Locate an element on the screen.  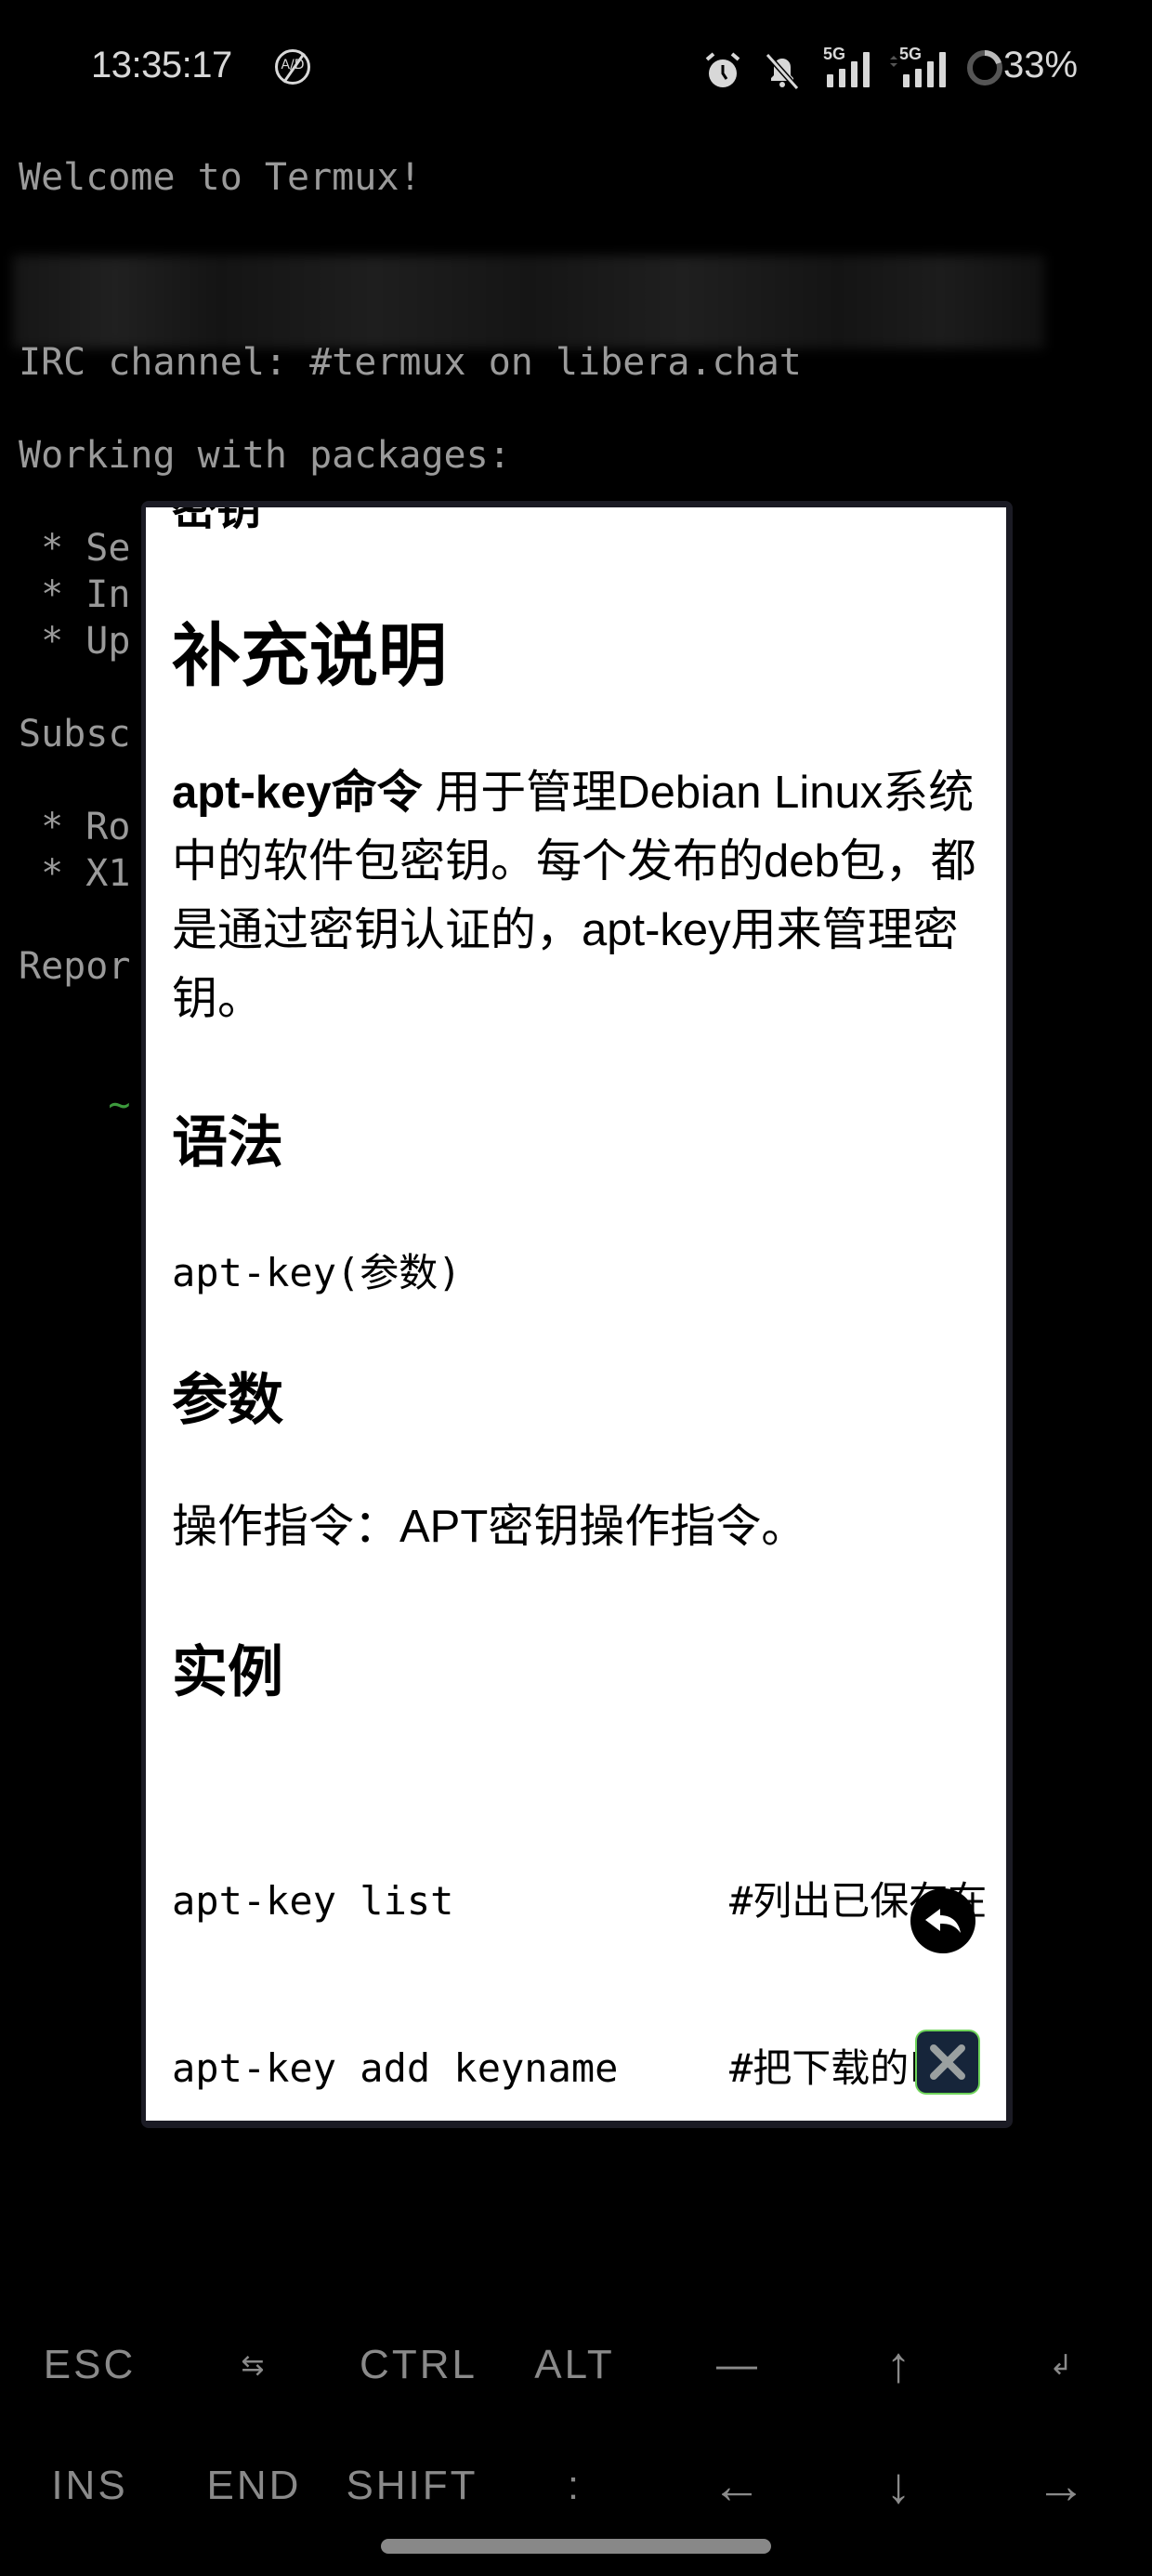
terminal-sub-item: * Ro is located at coordinates (75, 827).